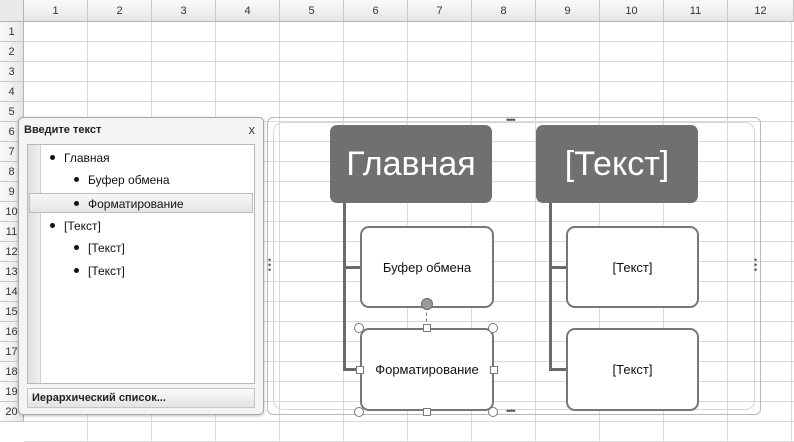  What do you see at coordinates (12, 72) in the screenshot?
I see `row-header: 3` at bounding box center [12, 72].